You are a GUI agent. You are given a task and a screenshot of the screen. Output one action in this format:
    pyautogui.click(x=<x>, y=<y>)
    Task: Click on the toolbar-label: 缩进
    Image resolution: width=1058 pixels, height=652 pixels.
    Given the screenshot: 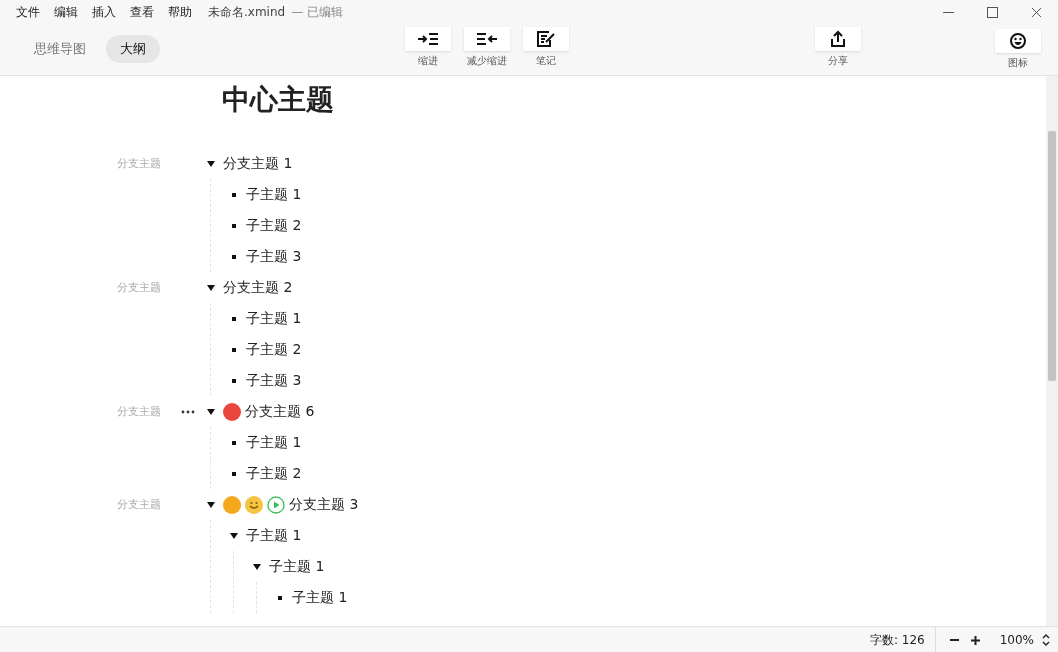 What is the action you would take?
    pyautogui.click(x=428, y=61)
    